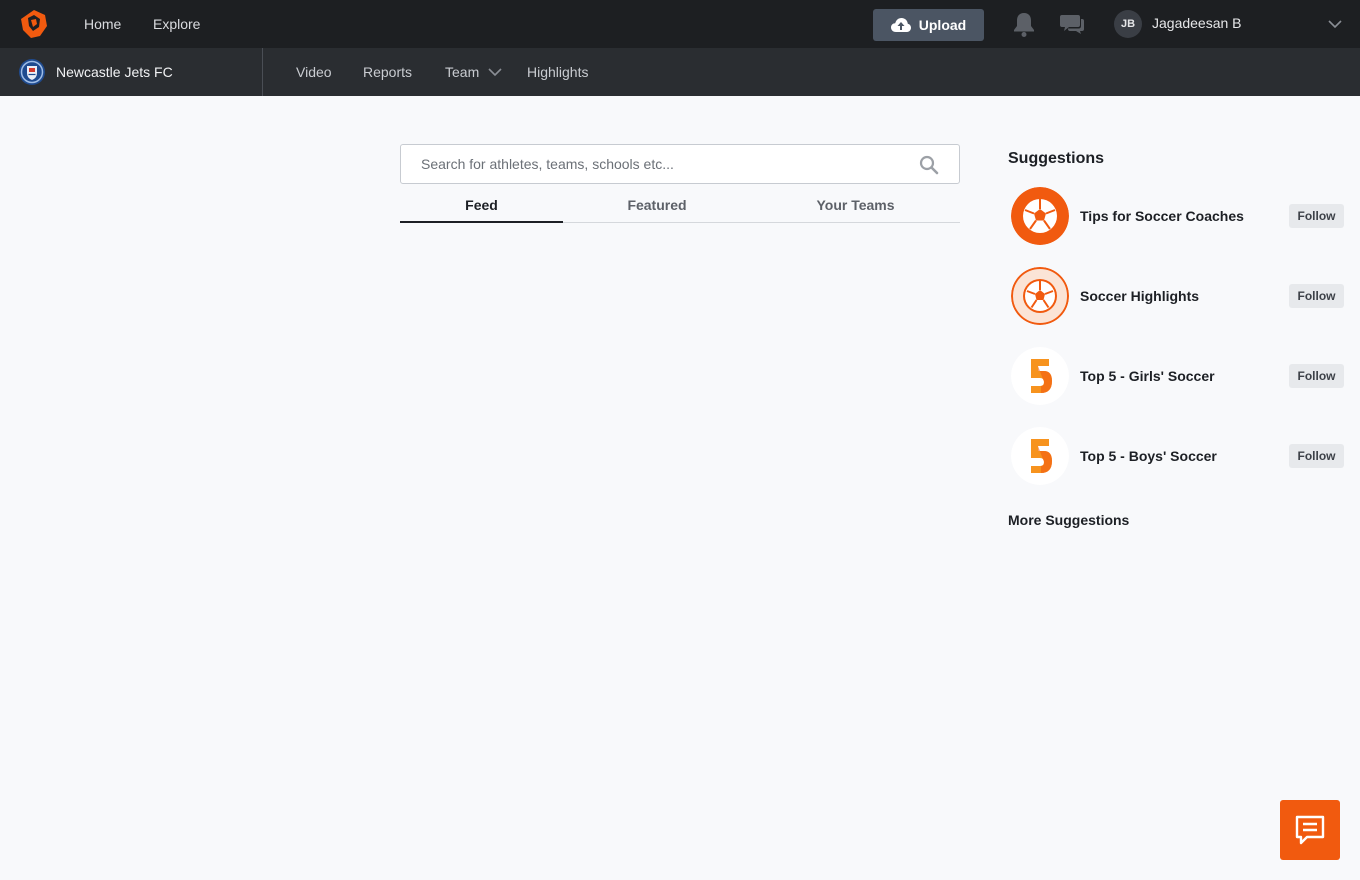 The height and width of the screenshot is (880, 1360). What do you see at coordinates (942, 25) in the screenshot?
I see `upload-label: Upload` at bounding box center [942, 25].